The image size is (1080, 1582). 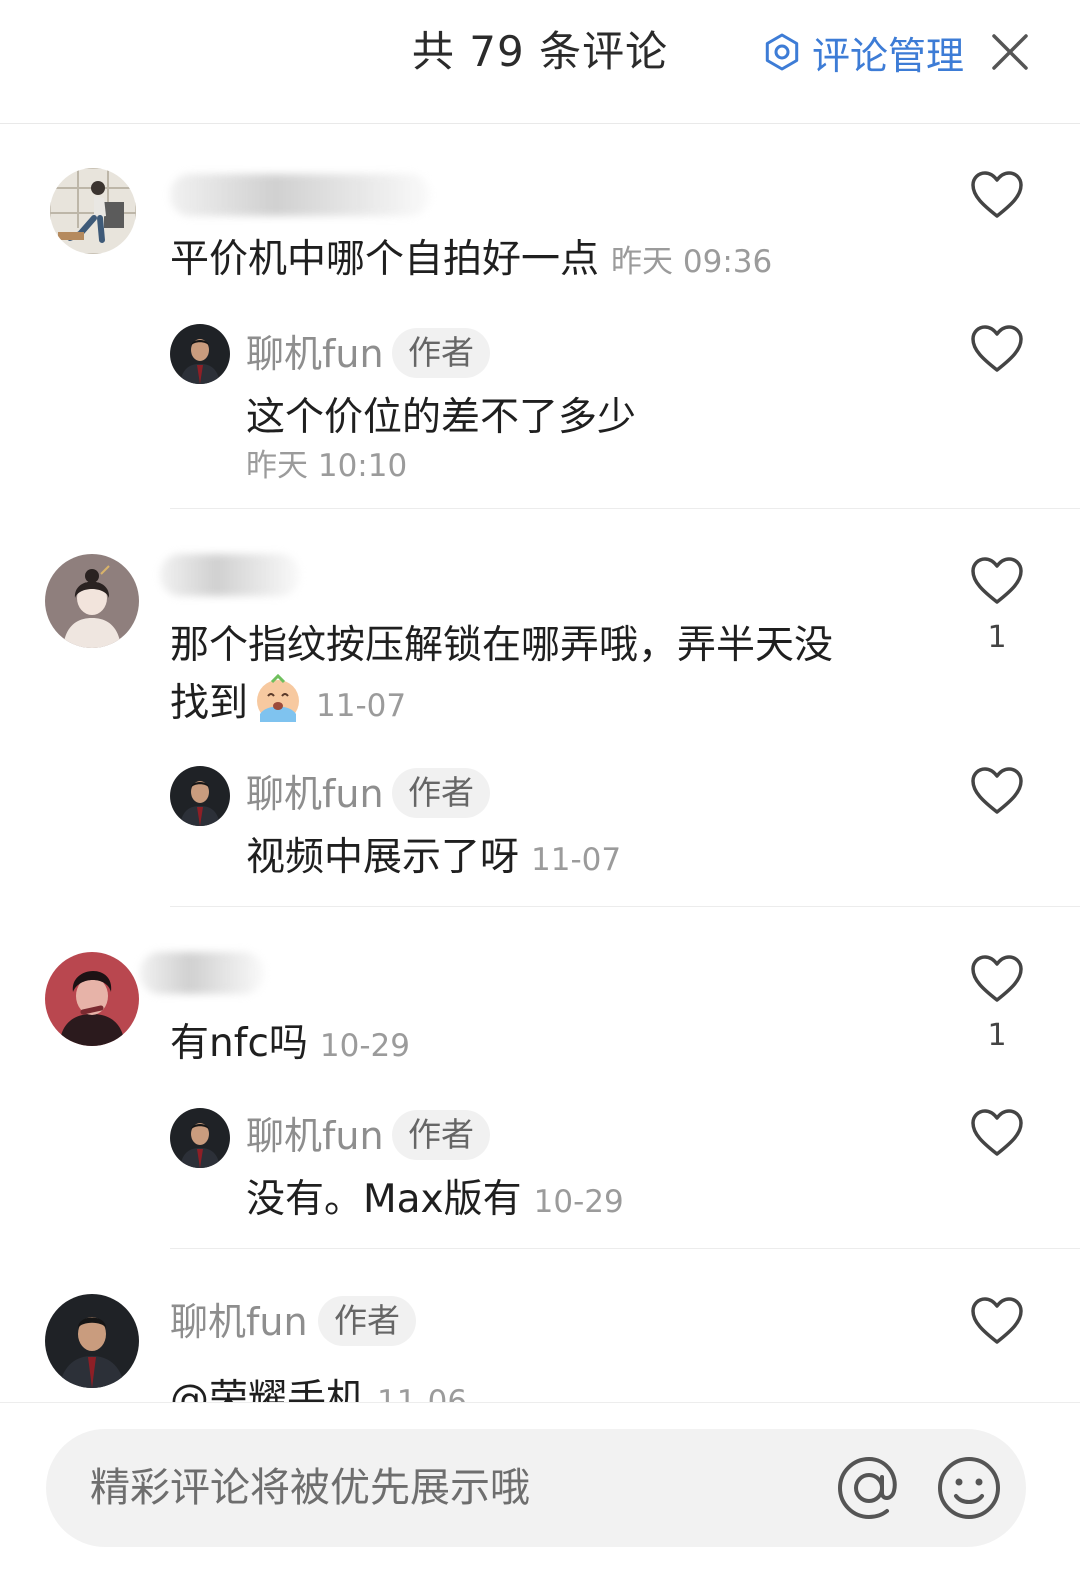 I want to click on reply-time: 10-29, so click(x=578, y=1202).